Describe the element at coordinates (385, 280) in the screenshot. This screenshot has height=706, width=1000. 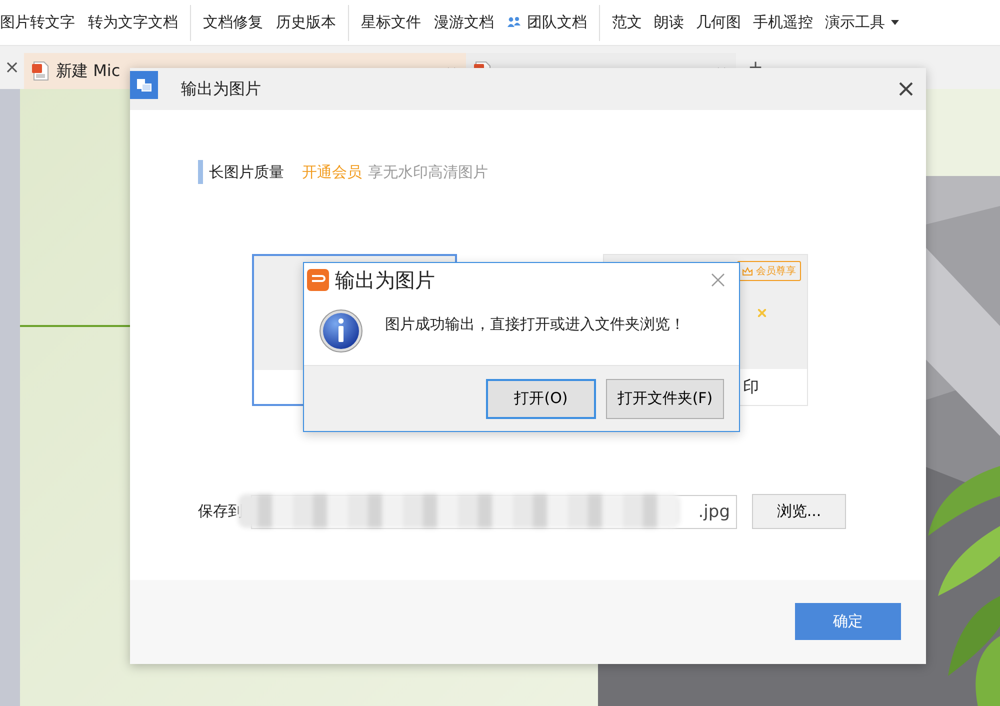
I see `message-title: 输出为图片` at that location.